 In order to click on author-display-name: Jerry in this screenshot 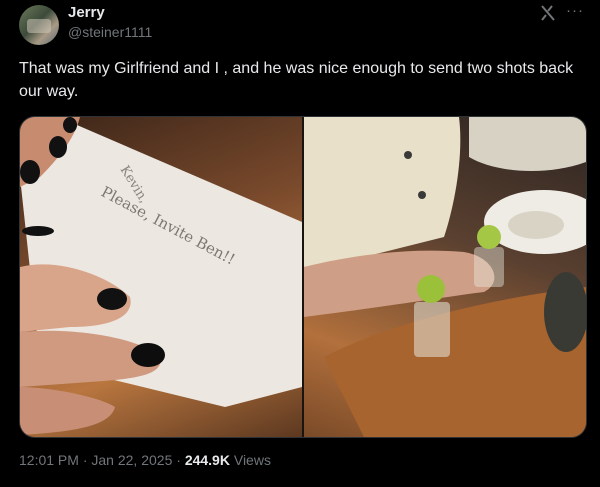, I will do `click(86, 12)`.